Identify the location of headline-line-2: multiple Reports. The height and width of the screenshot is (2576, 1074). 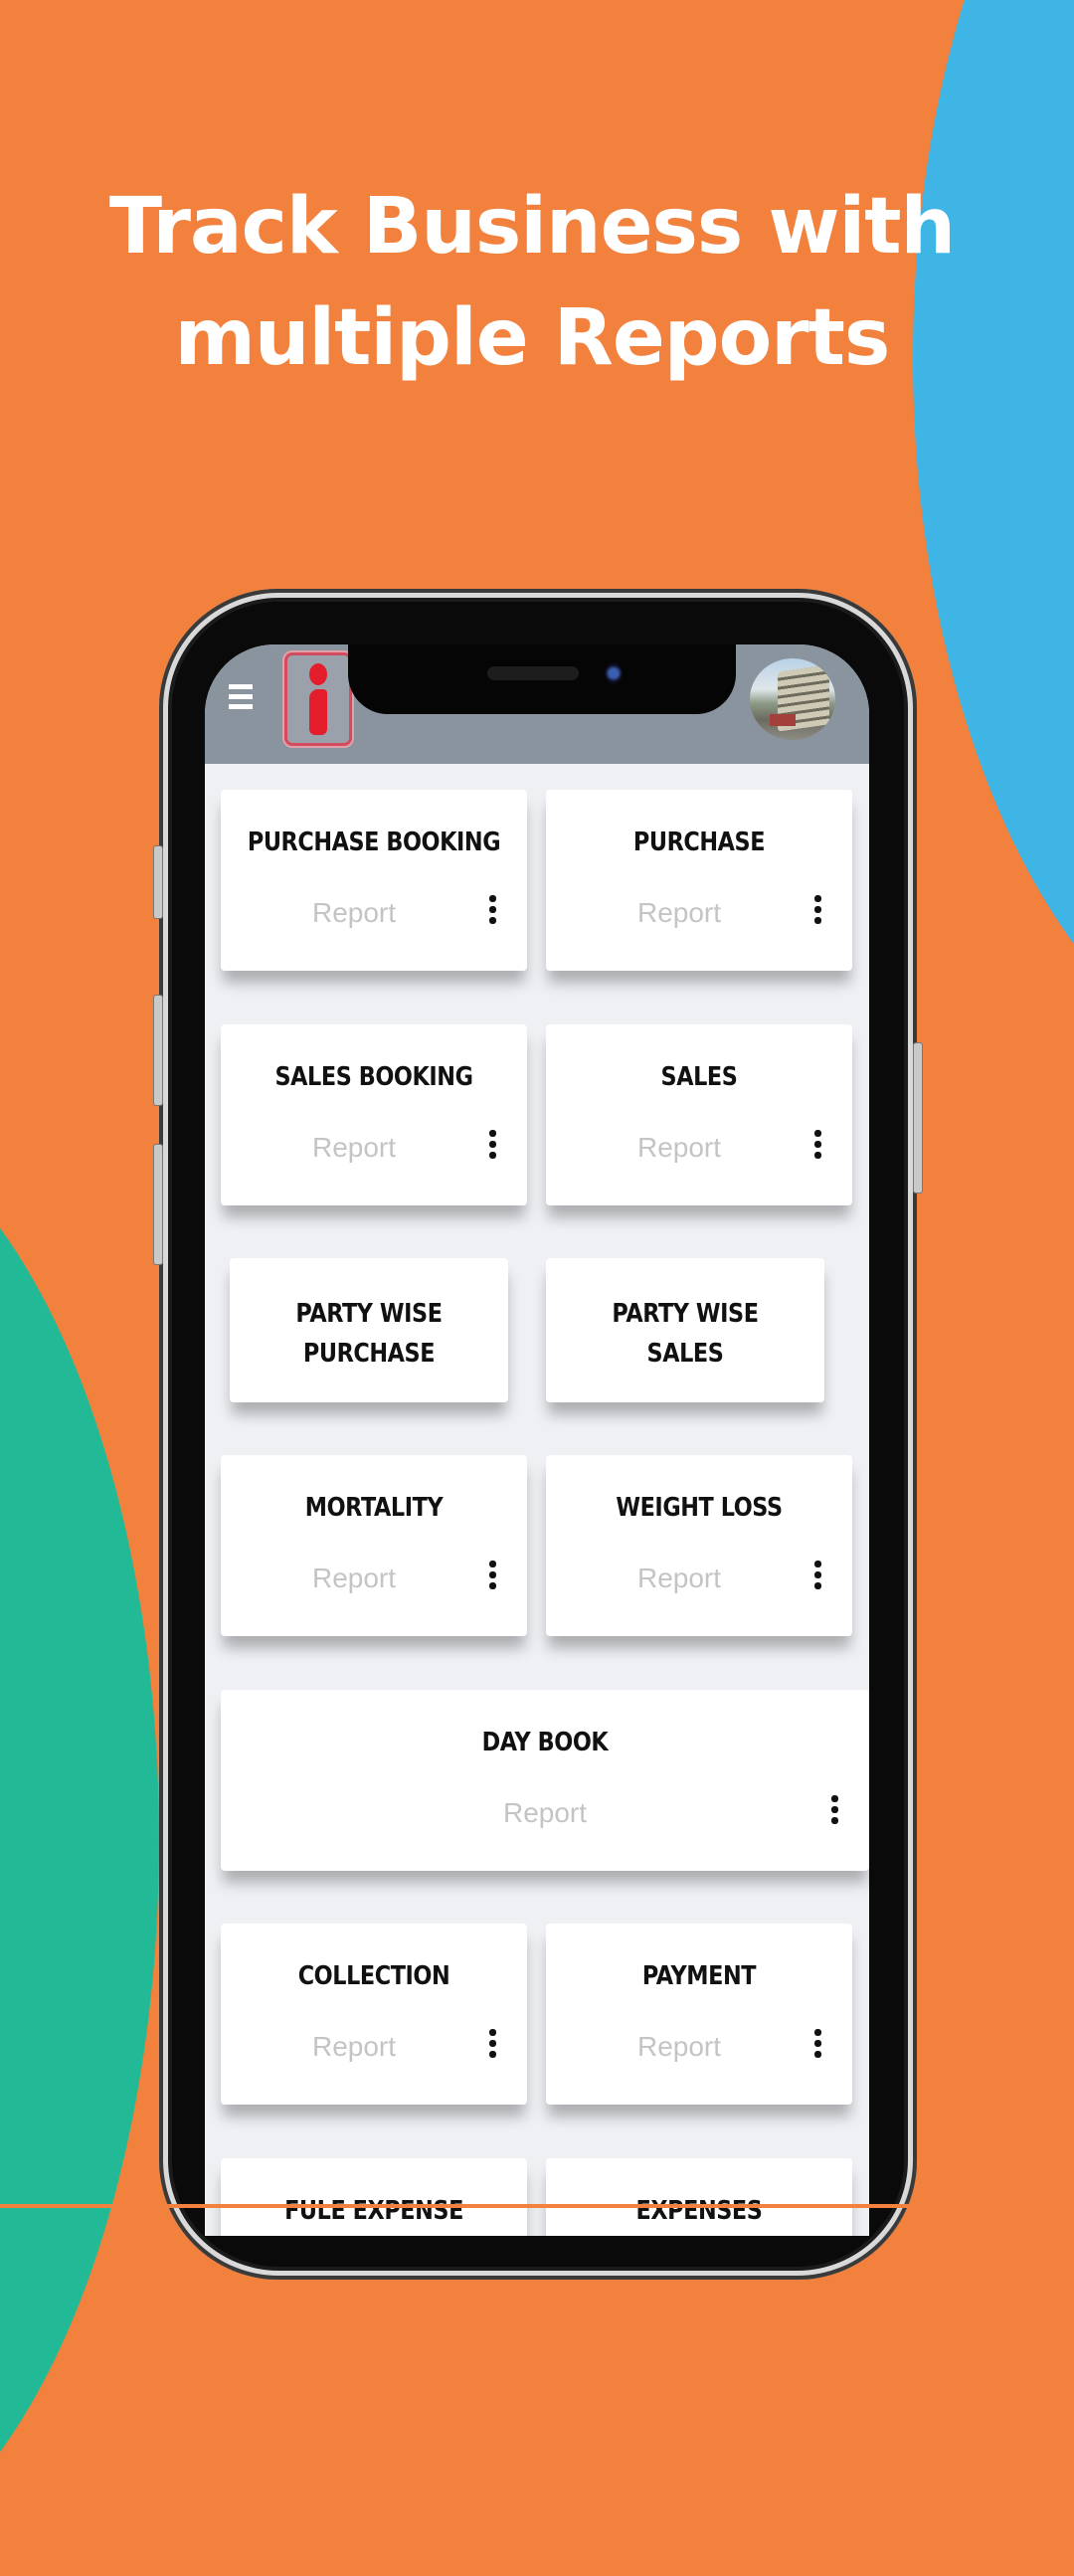
(532, 338).